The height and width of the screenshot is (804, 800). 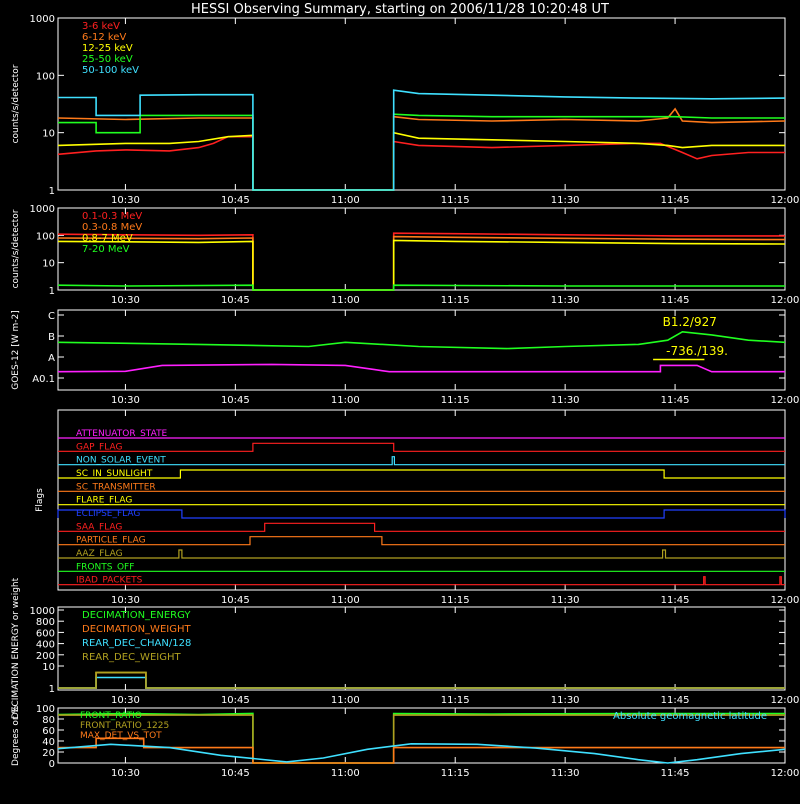 What do you see at coordinates (136, 629) in the screenshot?
I see `legend-entry: DECIMATION_WEIGHT` at bounding box center [136, 629].